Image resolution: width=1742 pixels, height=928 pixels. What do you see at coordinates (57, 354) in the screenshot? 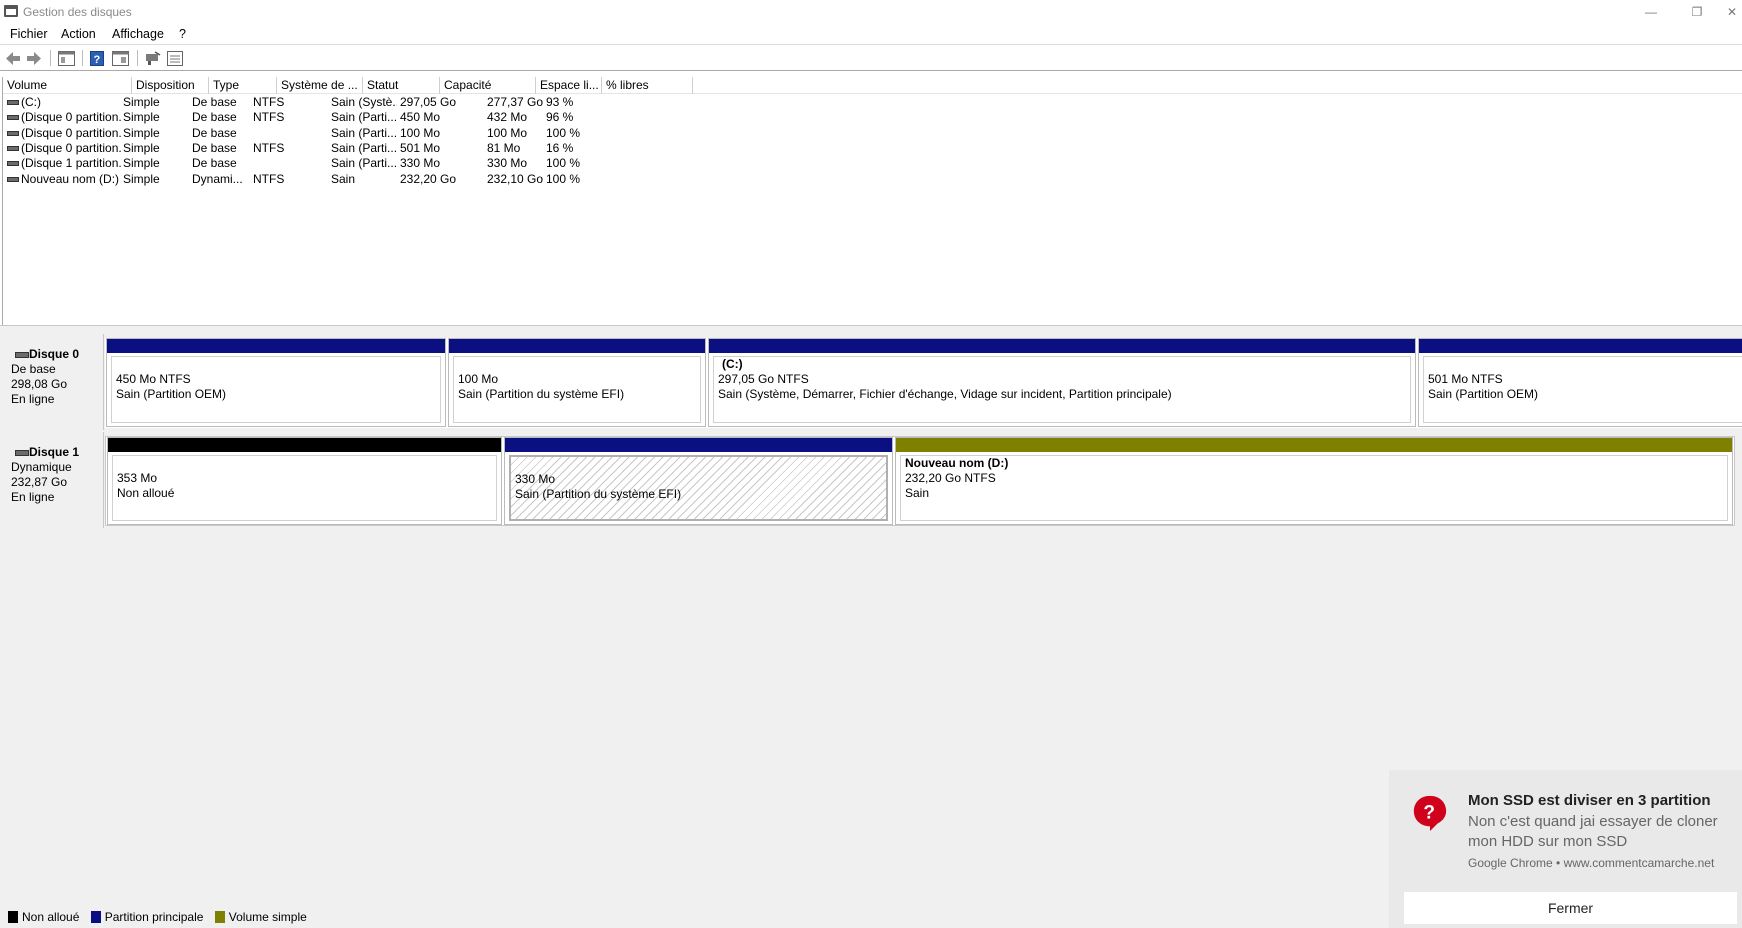
I see `disk-0-name: Disque 0` at bounding box center [57, 354].